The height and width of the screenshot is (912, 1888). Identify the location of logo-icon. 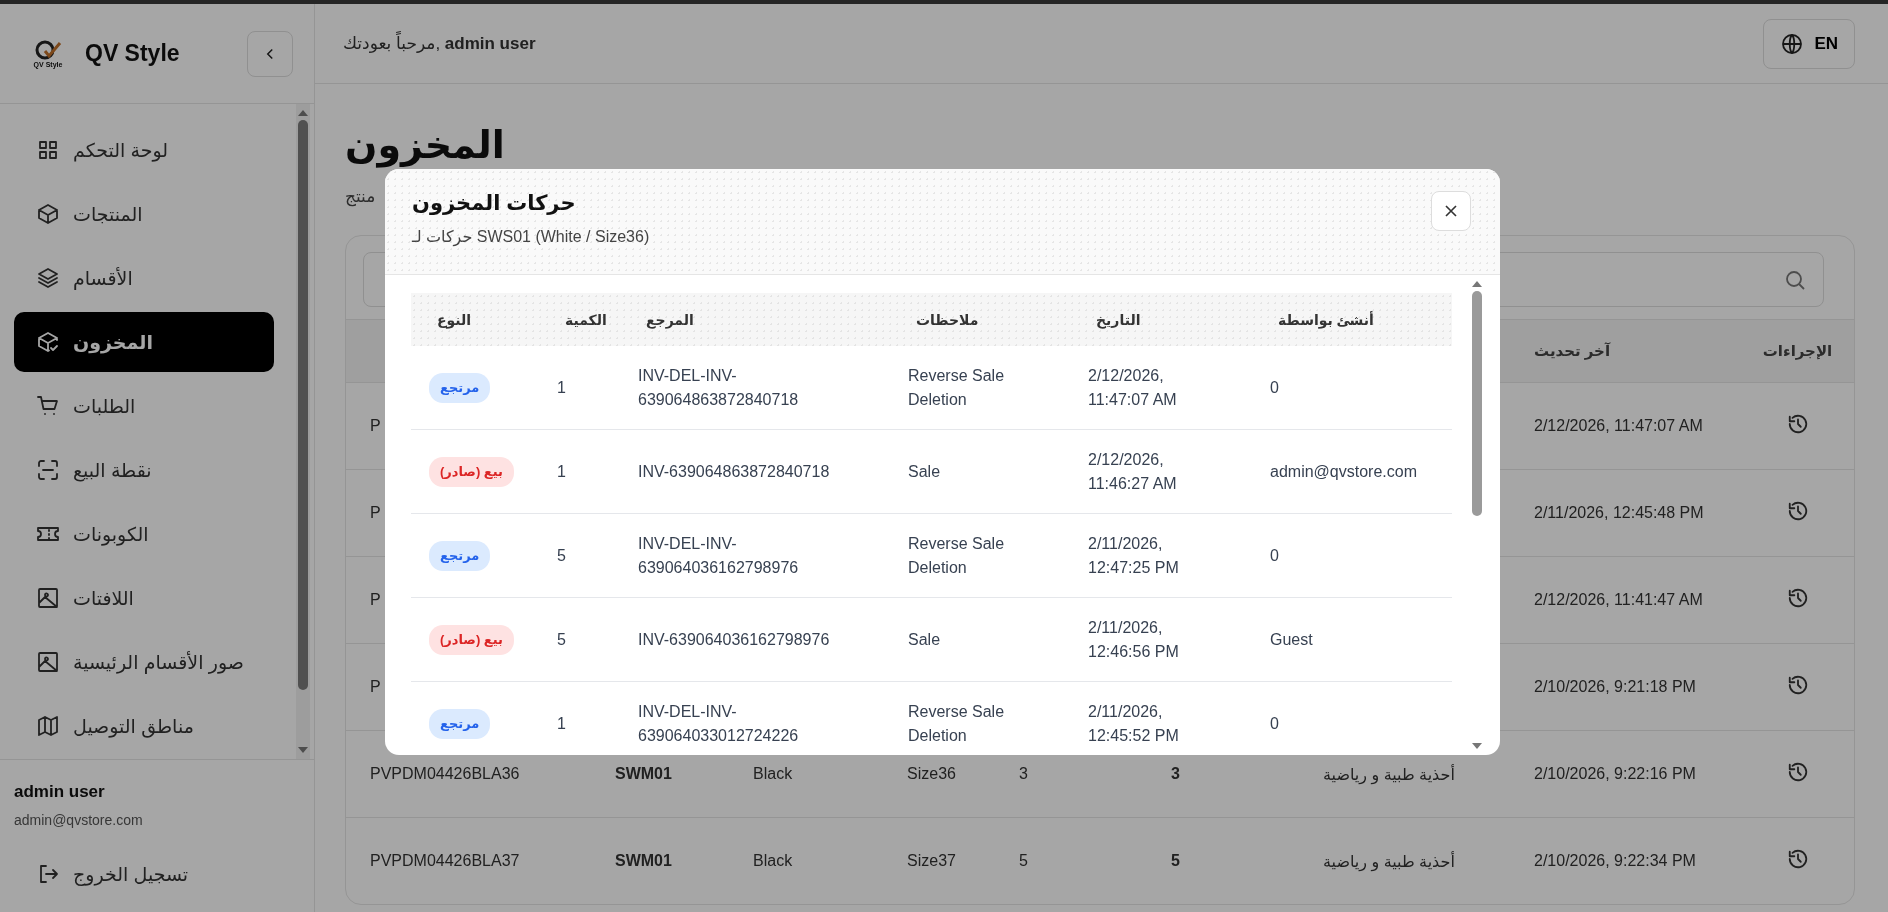
(48, 49).